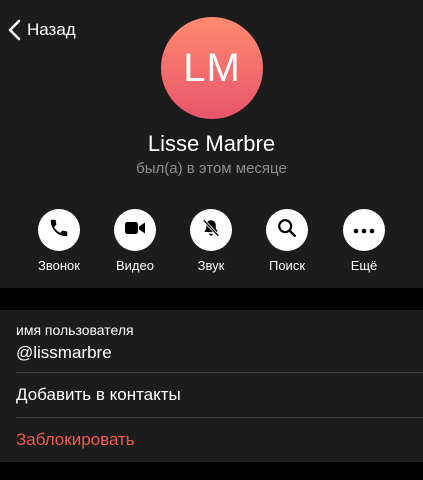 The image size is (423, 480). What do you see at coordinates (75, 330) in the screenshot?
I see `username-caption: имя пользователя` at bounding box center [75, 330].